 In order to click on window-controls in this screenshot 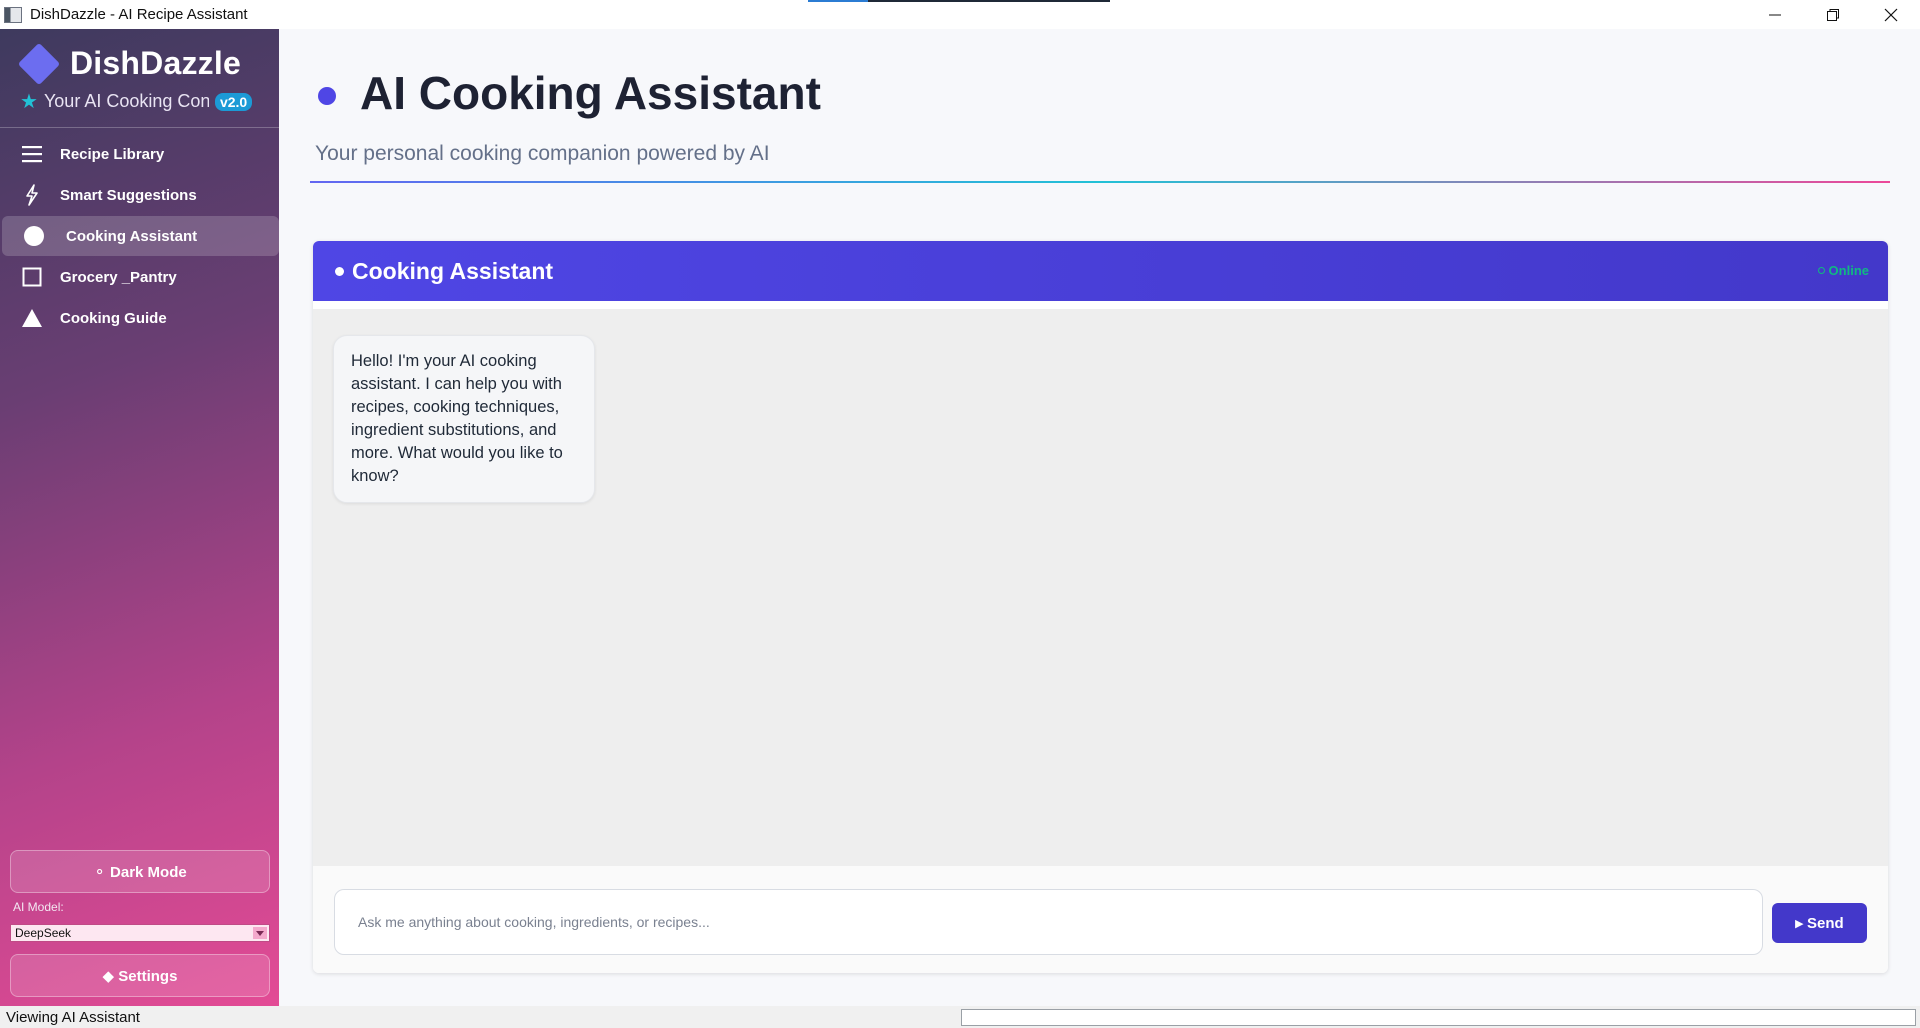, I will do `click(1833, 14)`.